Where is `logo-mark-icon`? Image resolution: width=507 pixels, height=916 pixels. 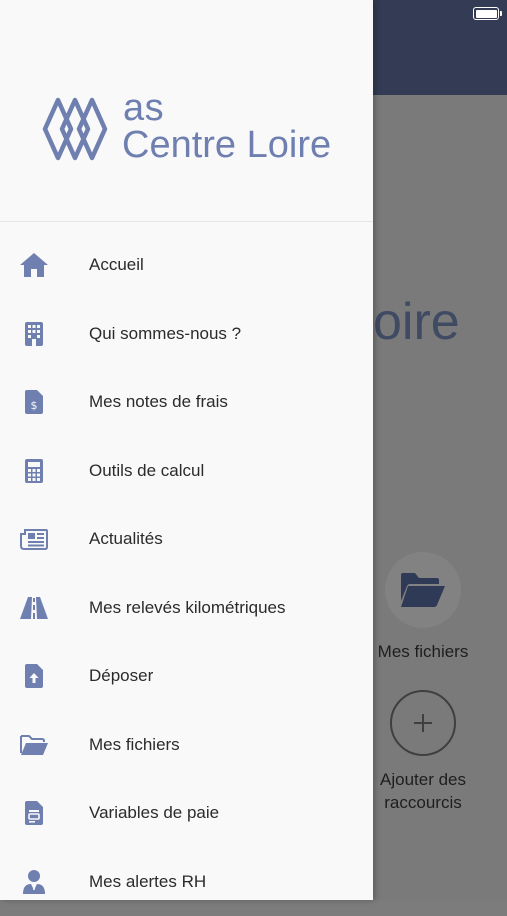
logo-mark-icon is located at coordinates (75, 131).